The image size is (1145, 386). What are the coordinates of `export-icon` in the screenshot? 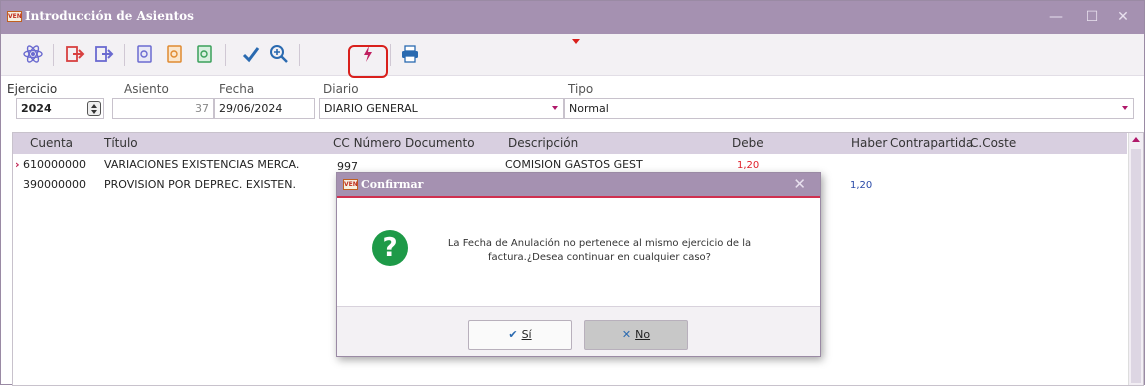 It's located at (104, 54).